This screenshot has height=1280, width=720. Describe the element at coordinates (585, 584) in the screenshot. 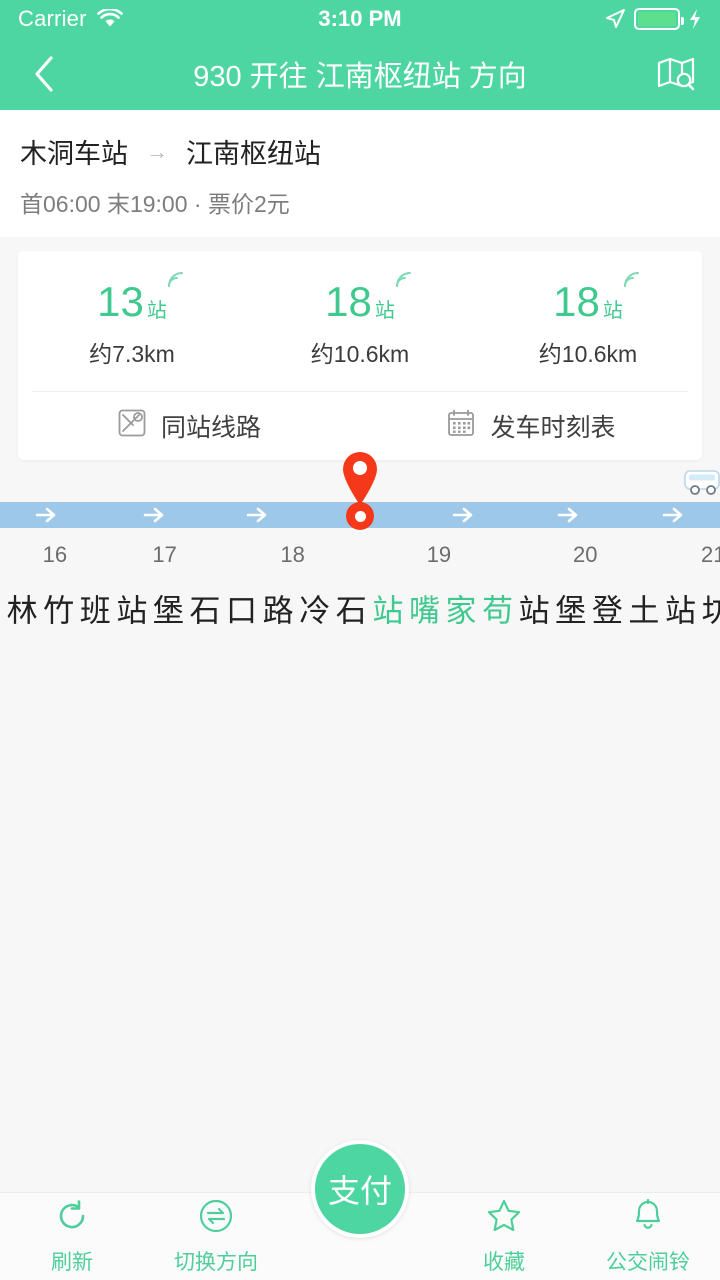

I see `station-item: 20 土登堡站` at that location.